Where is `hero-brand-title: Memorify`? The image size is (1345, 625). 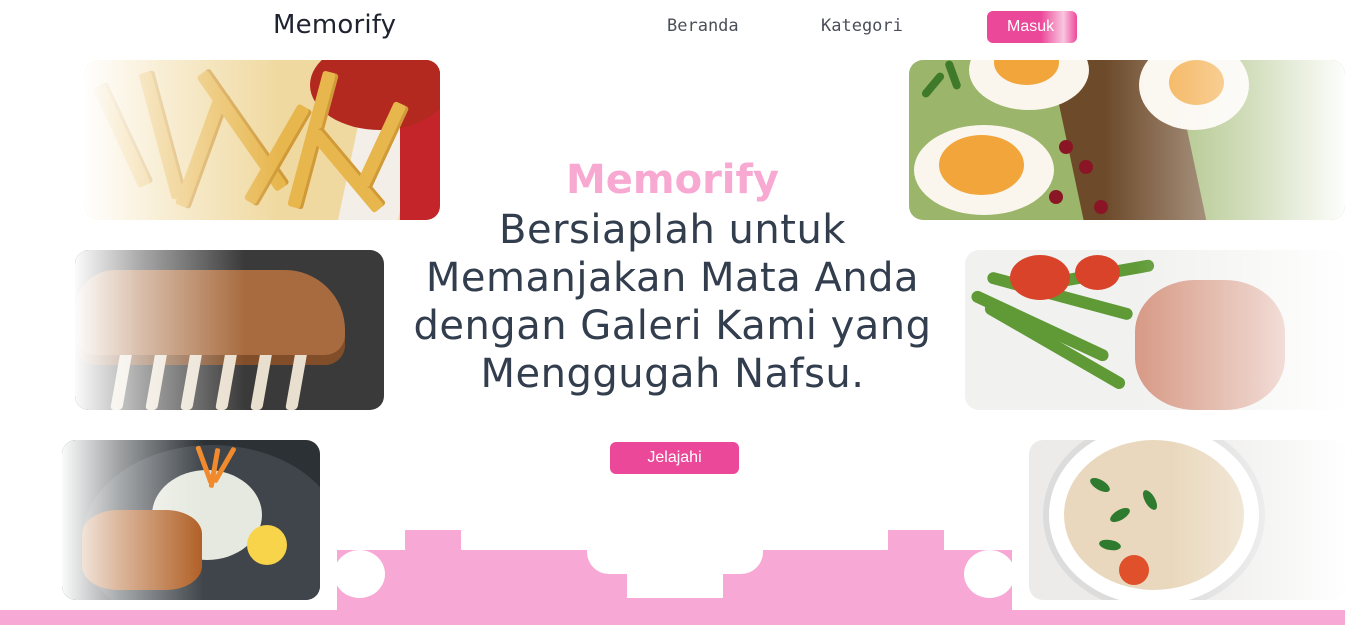 hero-brand-title: Memorify is located at coordinates (672, 180).